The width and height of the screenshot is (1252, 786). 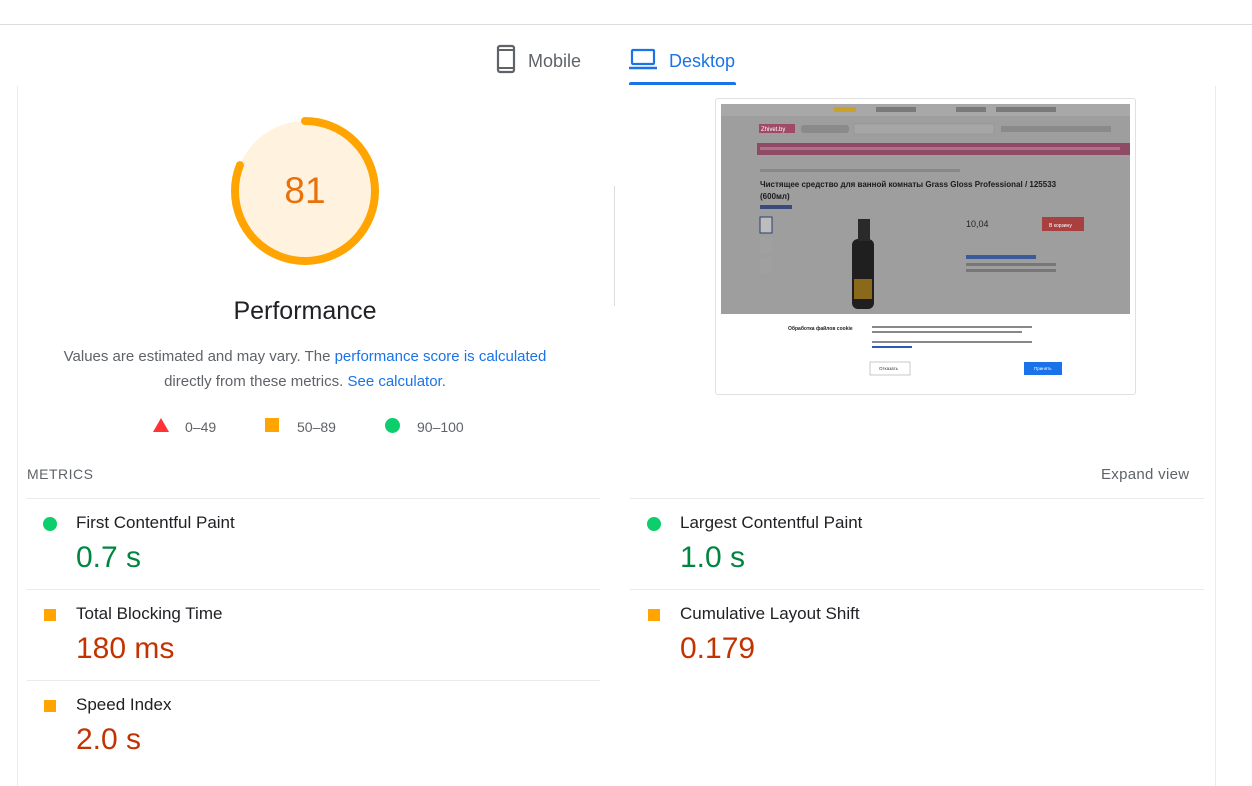 I want to click on metrics-divider-top-right, so click(x=917, y=498).